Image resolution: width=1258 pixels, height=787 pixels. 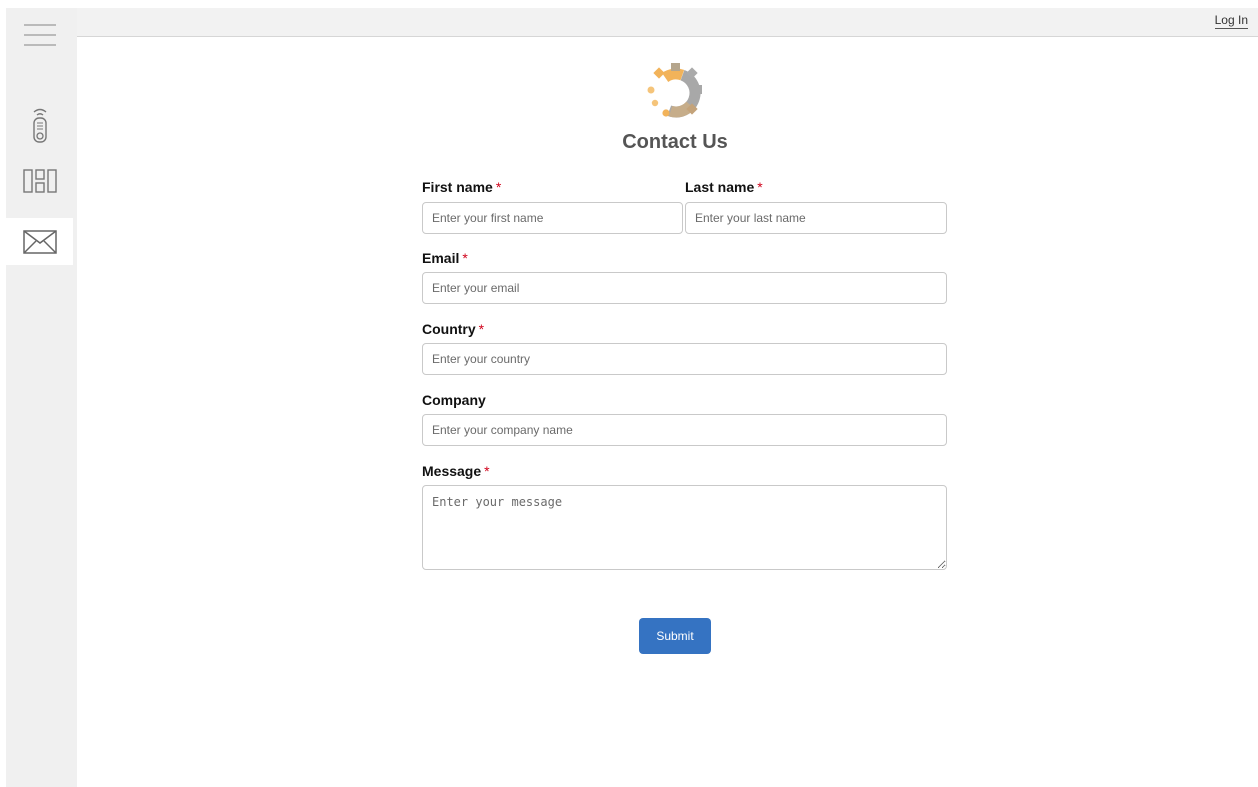 What do you see at coordinates (675, 142) in the screenshot?
I see `page-title: Contact Us` at bounding box center [675, 142].